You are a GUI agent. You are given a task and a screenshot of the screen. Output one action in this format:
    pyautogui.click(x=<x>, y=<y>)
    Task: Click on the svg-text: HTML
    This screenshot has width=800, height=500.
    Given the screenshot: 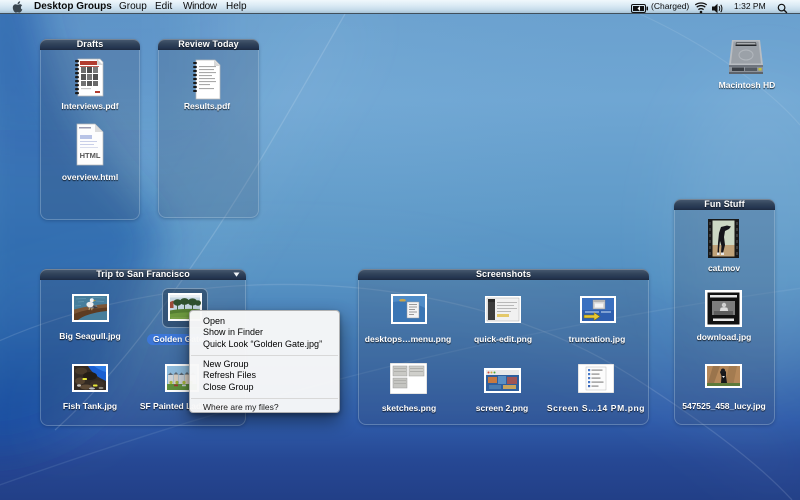 What is the action you would take?
    pyautogui.click(x=90, y=155)
    